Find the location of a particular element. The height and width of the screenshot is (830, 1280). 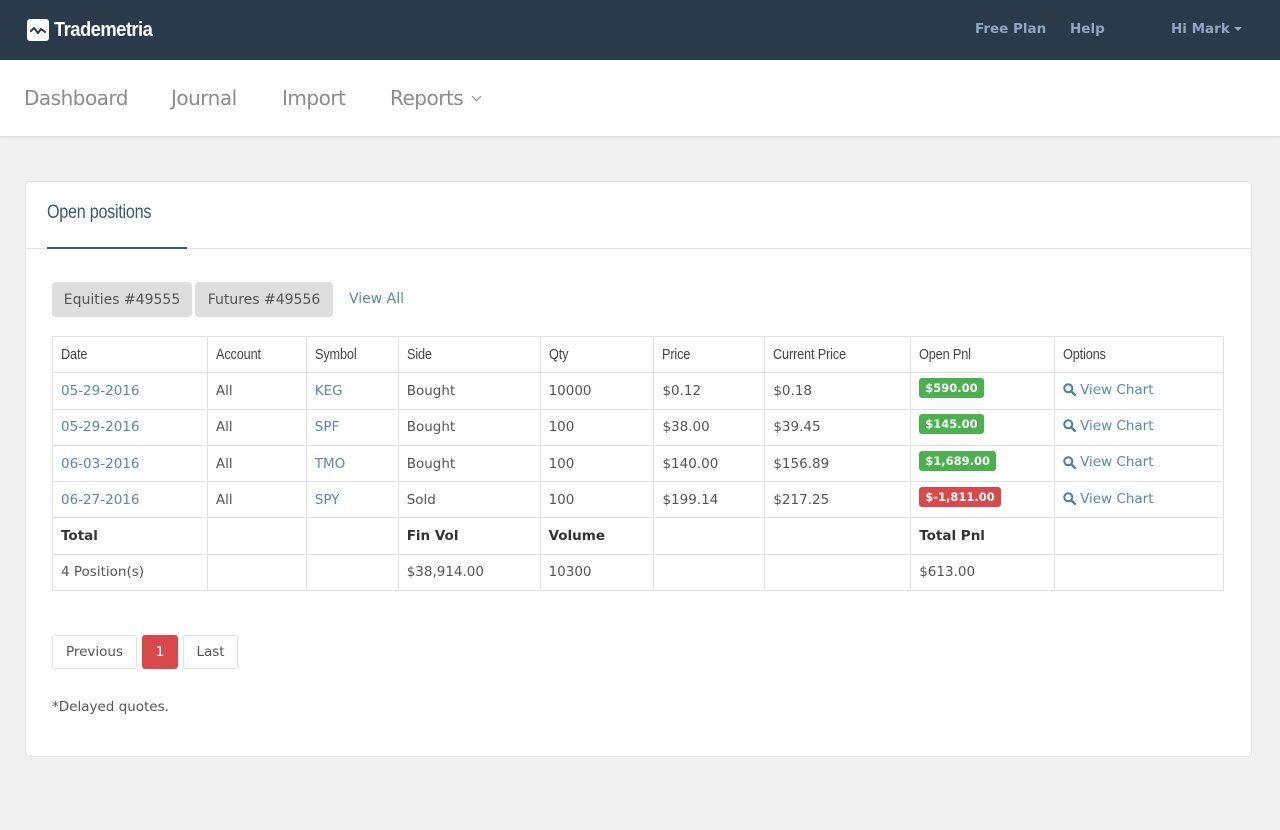

nav-reports: Reports is located at coordinates (436, 98).